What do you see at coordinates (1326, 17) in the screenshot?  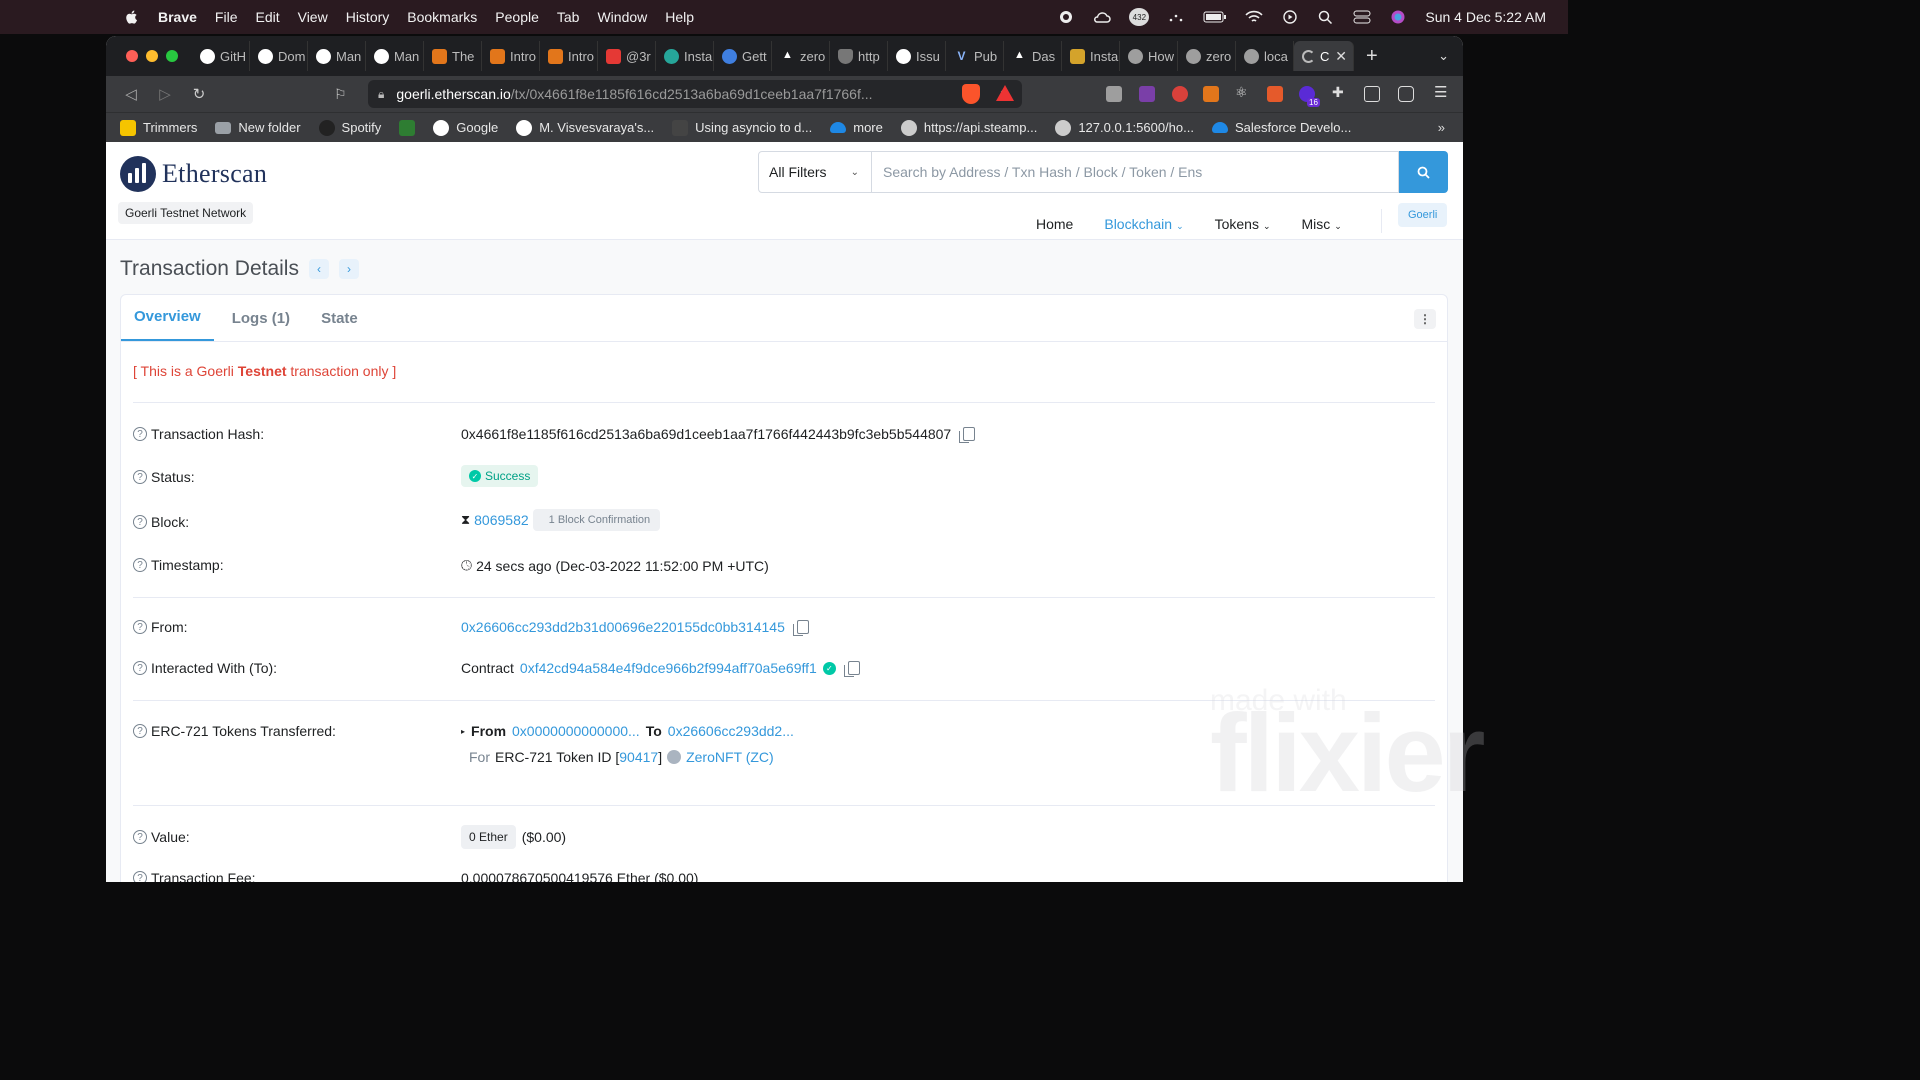 I see `search-icon` at bounding box center [1326, 17].